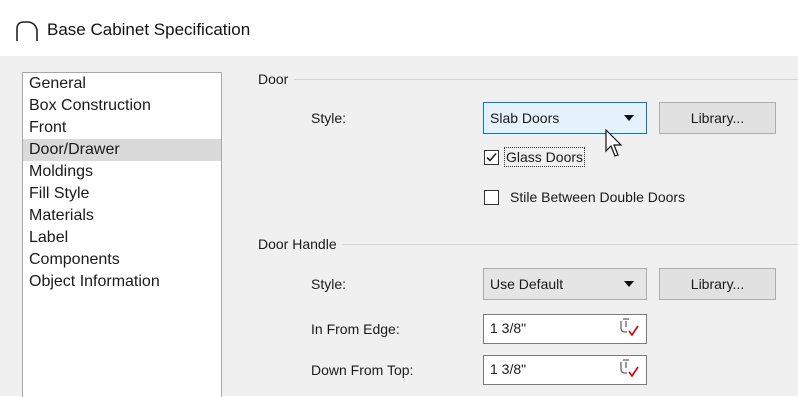 The height and width of the screenshot is (397, 798). I want to click on in-from-edge-label: In From Edge:, so click(355, 329).